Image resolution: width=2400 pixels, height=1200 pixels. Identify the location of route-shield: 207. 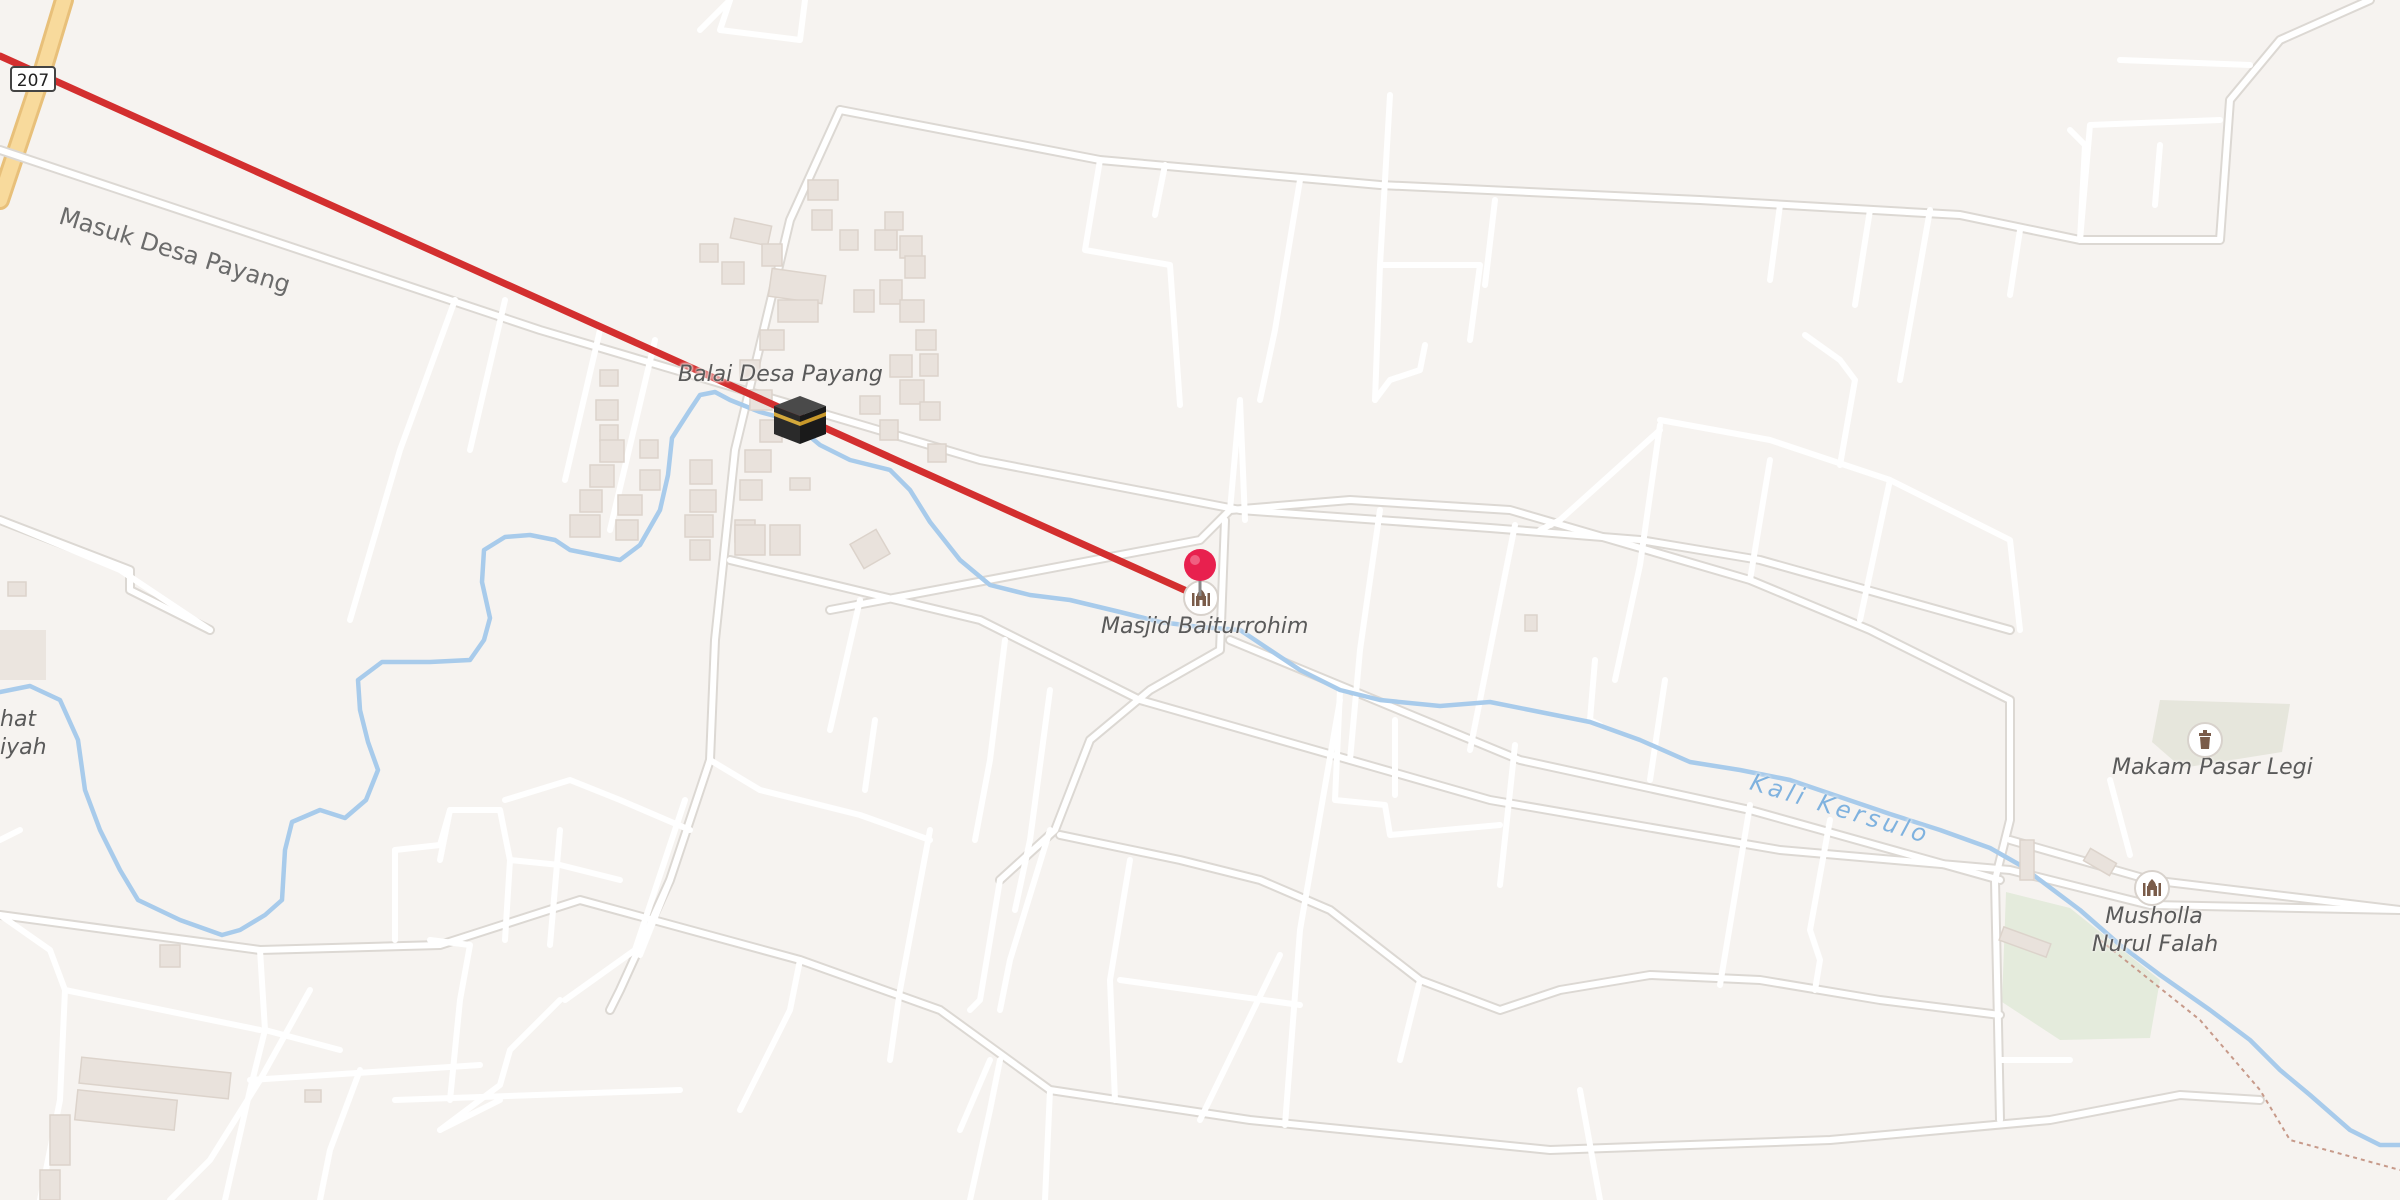
(33, 79).